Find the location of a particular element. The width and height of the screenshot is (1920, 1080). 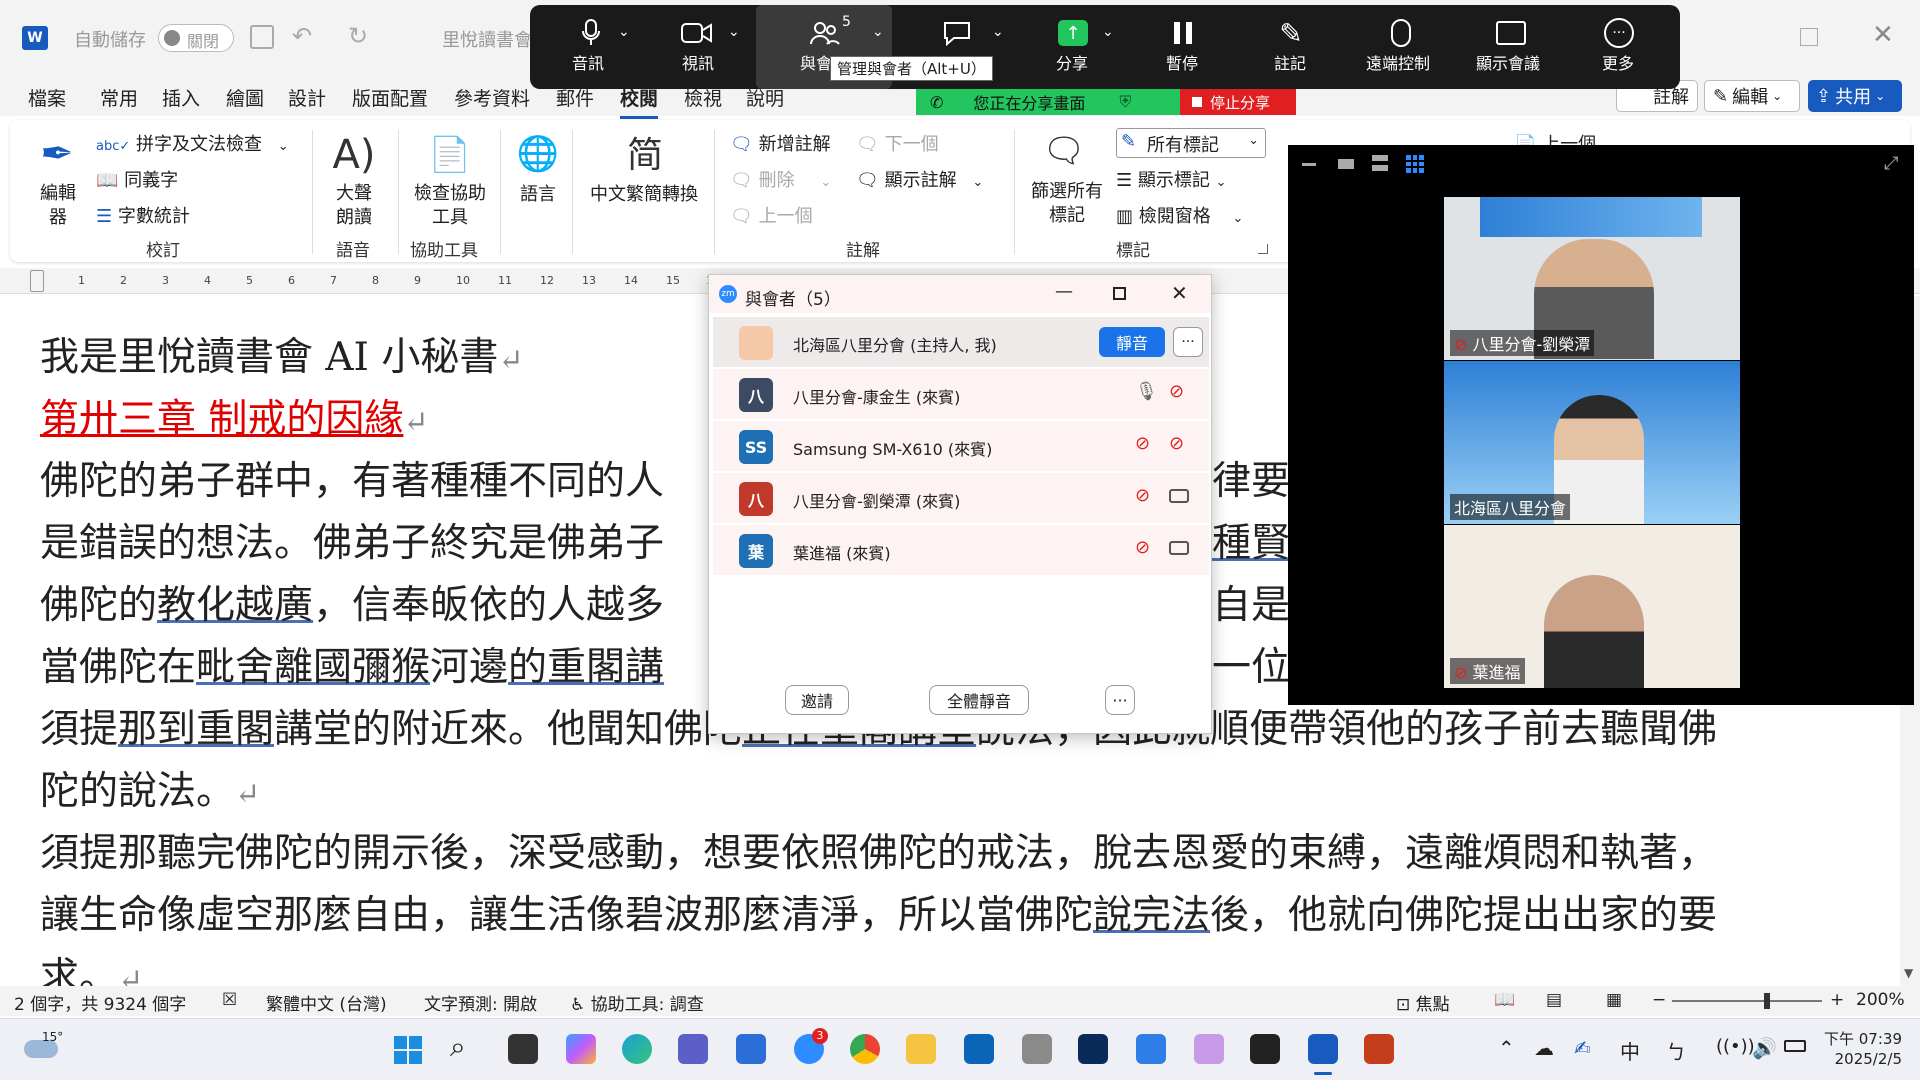

minimize-video-icon is located at coordinates (1309, 164).